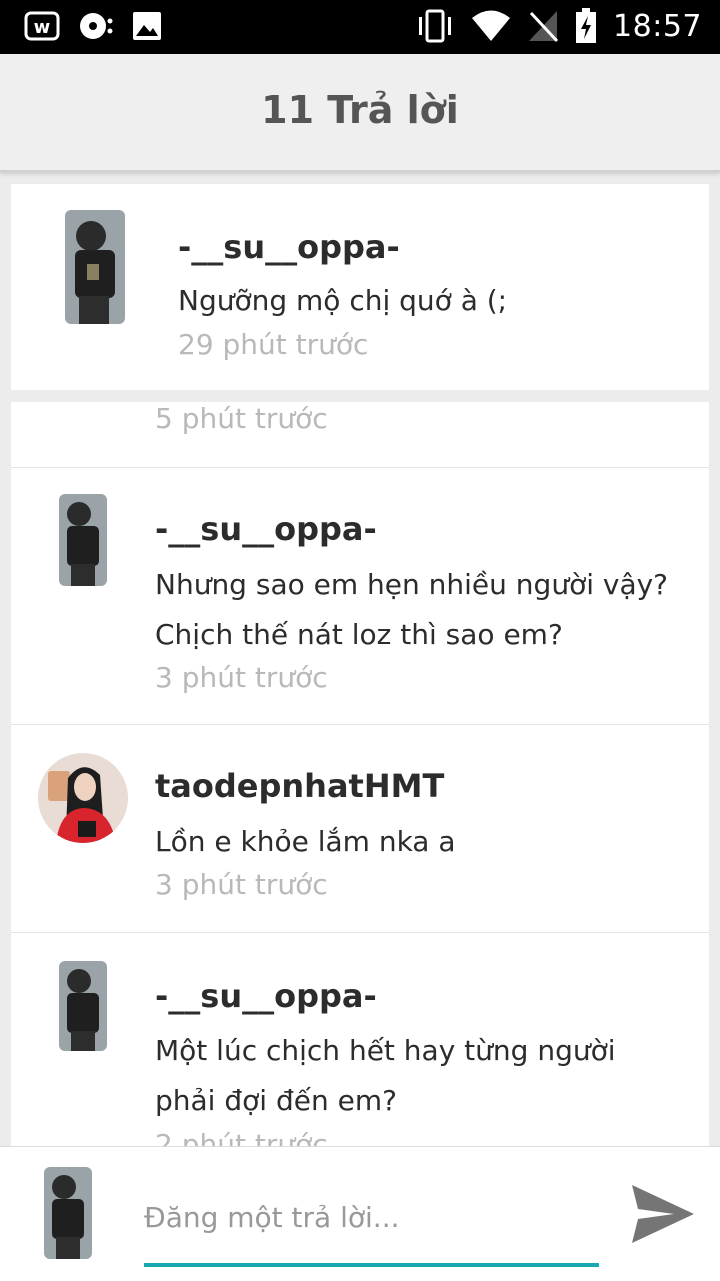  I want to click on comment-time: 29 phút trước, so click(273, 344).